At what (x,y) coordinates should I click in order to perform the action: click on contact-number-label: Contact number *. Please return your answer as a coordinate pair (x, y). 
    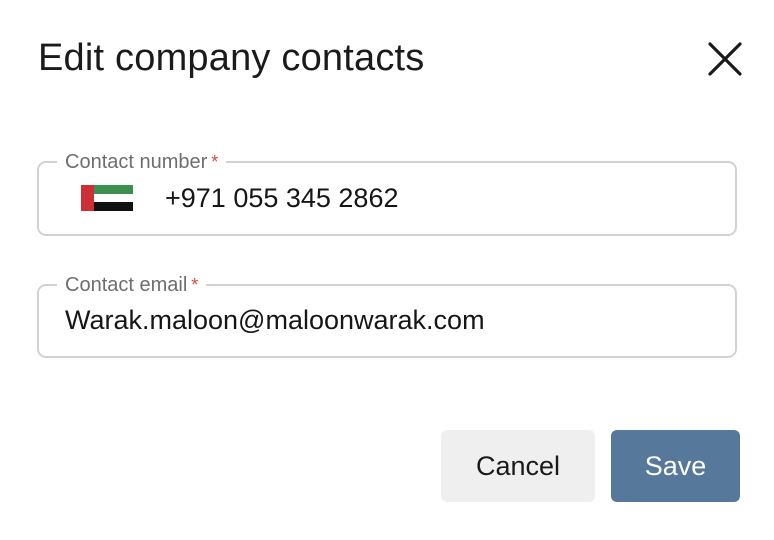
    Looking at the image, I should click on (142, 162).